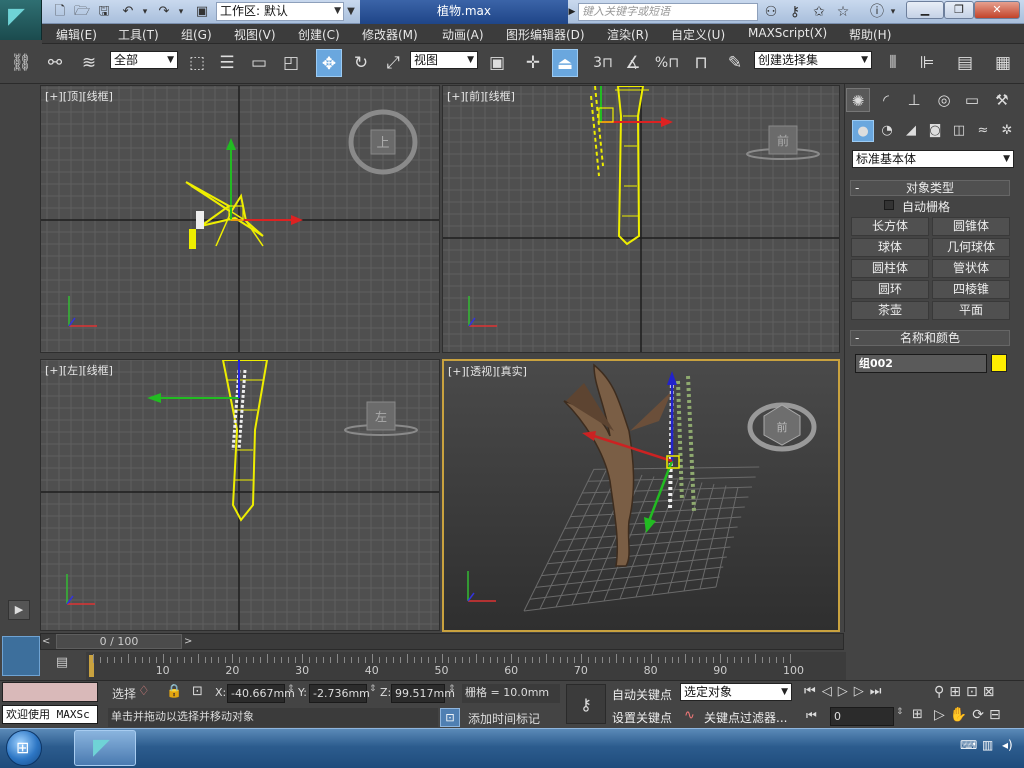 This screenshot has height=768, width=1024. What do you see at coordinates (925, 10) in the screenshot?
I see `minimize-button: ▁` at bounding box center [925, 10].